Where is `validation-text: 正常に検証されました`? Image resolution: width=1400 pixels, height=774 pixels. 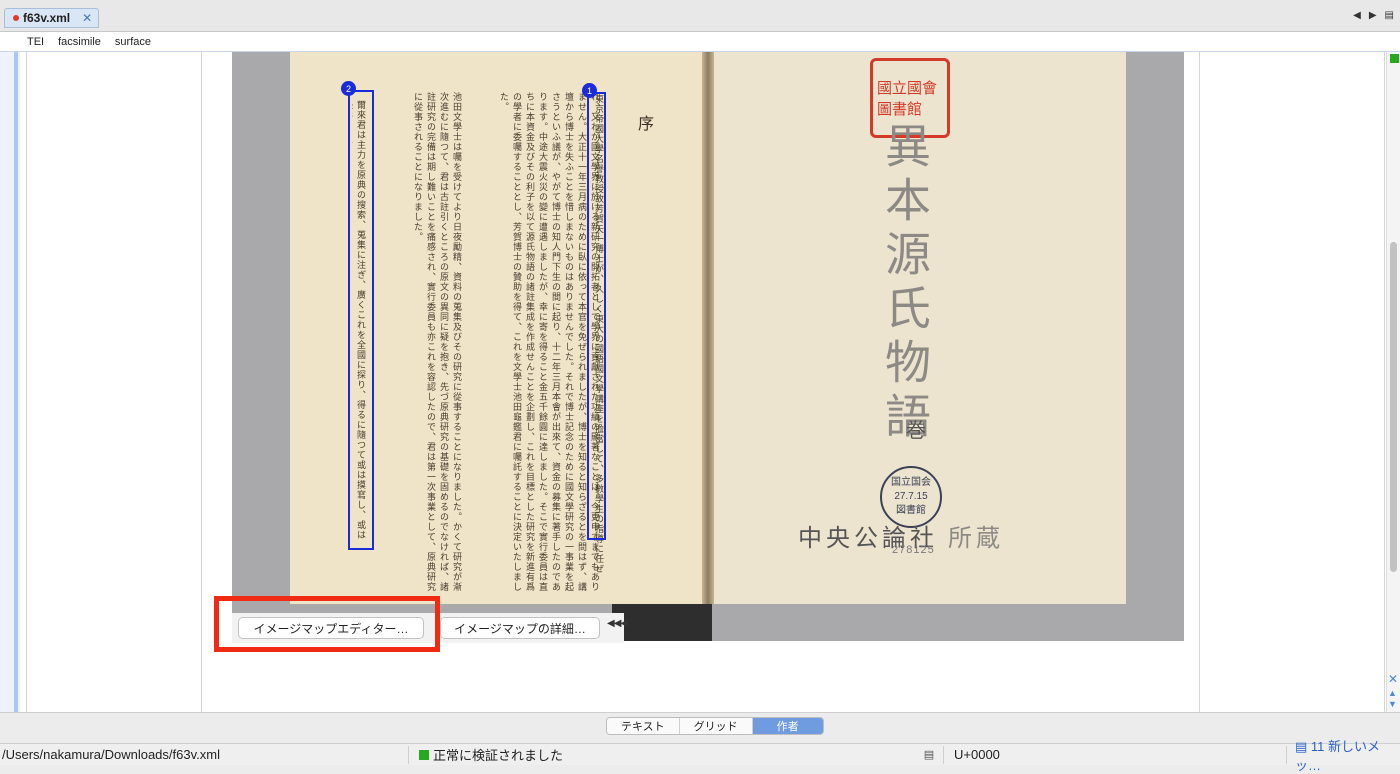 validation-text: 正常に検証されました is located at coordinates (498, 755).